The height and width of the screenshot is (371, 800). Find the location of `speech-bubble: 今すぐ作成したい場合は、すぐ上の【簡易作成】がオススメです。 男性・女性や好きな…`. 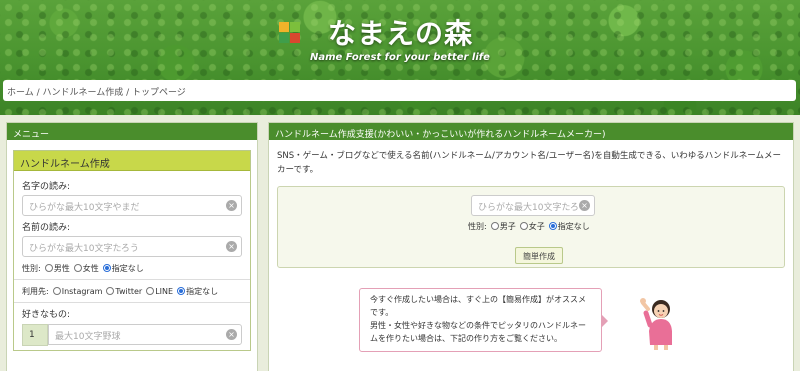

speech-bubble: 今すぐ作成したい場合は、すぐ上の【簡易作成】がオススメです。 男性・女性や好きな… is located at coordinates (483, 320).